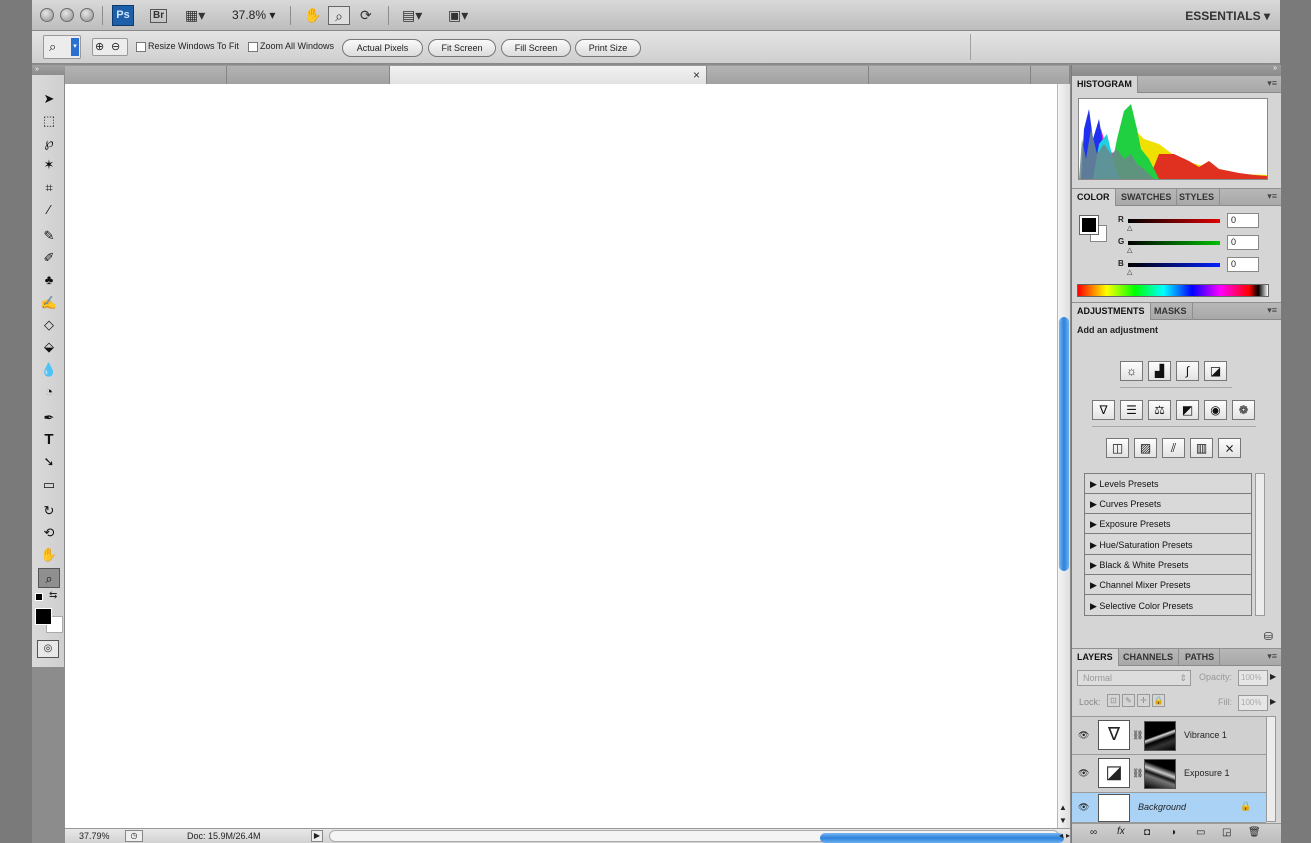 The height and width of the screenshot is (843, 1311). I want to click on lock-transparency-icon: ⊡, so click(1113, 700).